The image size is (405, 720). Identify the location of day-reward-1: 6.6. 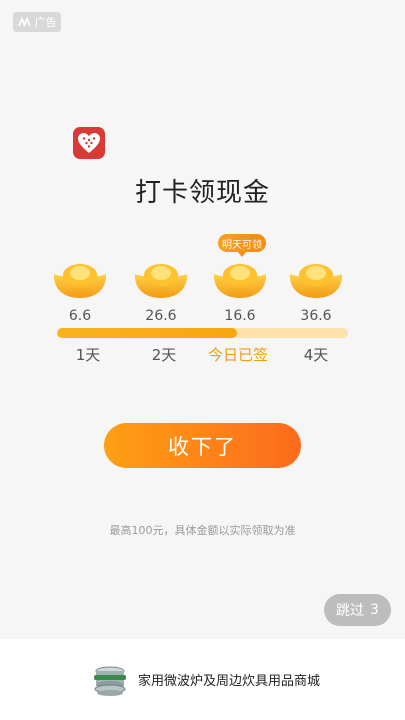
(80, 291).